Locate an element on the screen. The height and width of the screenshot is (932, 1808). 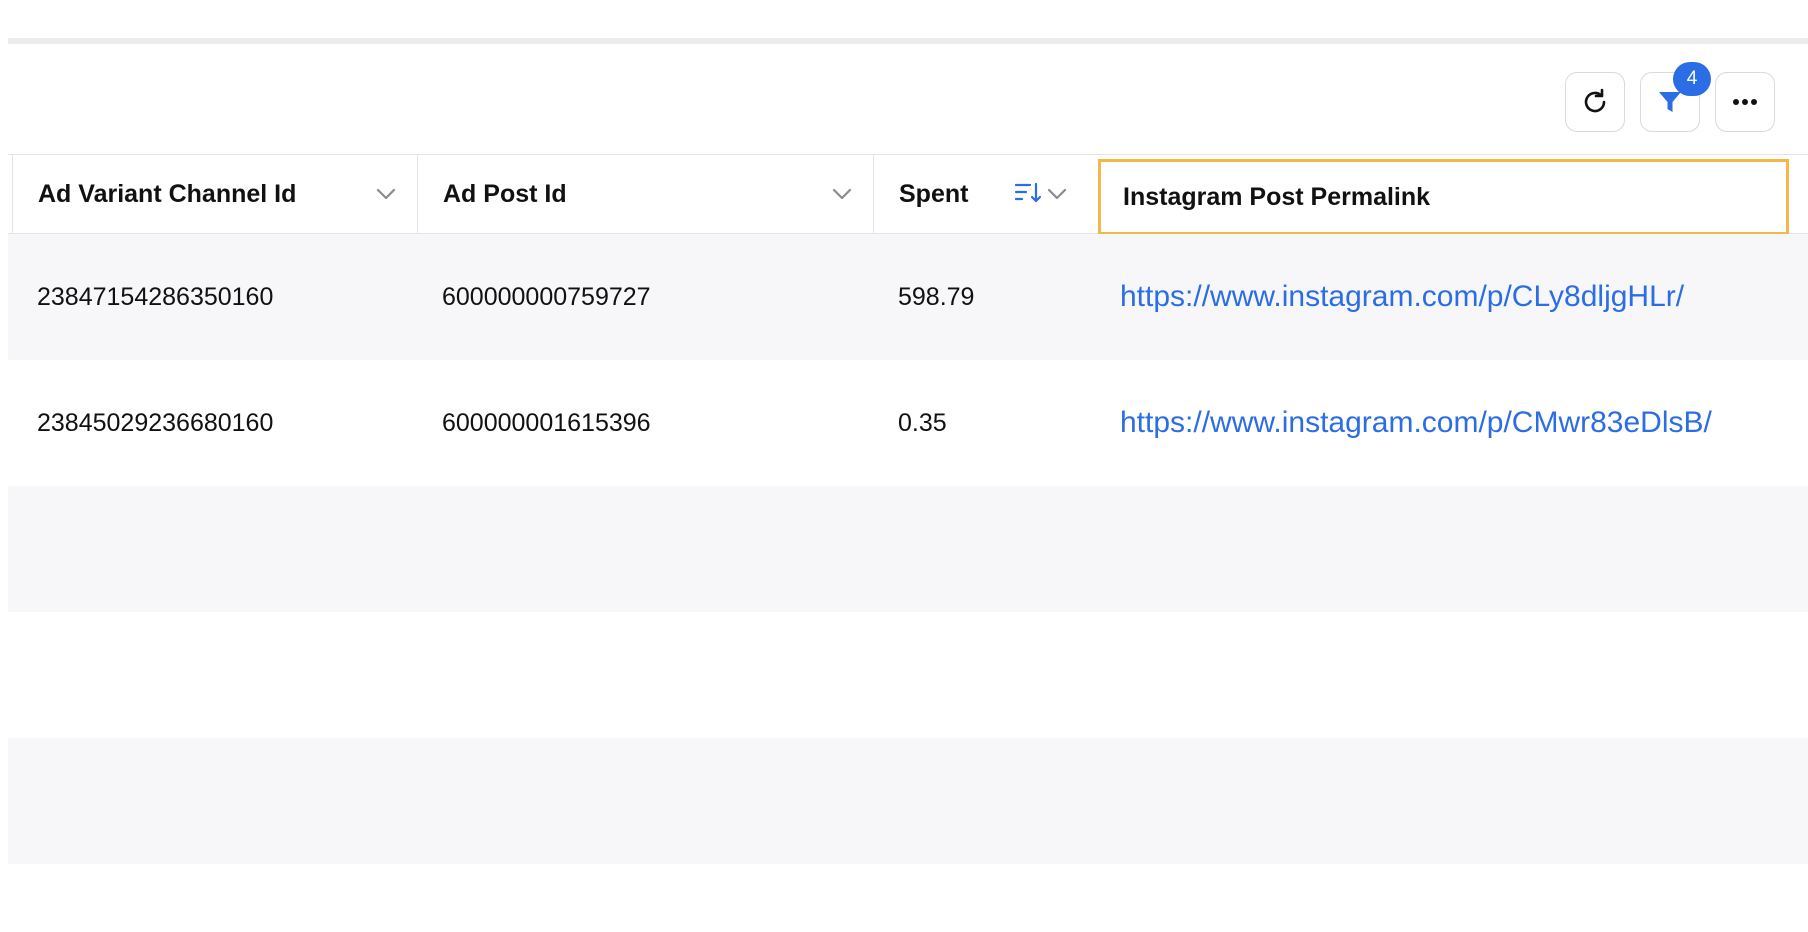
more-horizontal-icon is located at coordinates (1745, 102).